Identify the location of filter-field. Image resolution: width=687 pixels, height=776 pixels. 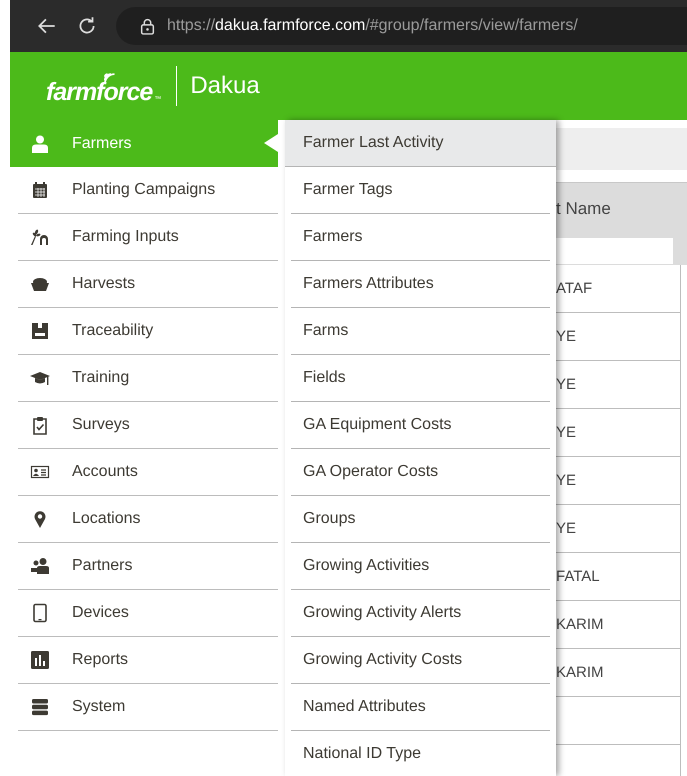
(614, 251).